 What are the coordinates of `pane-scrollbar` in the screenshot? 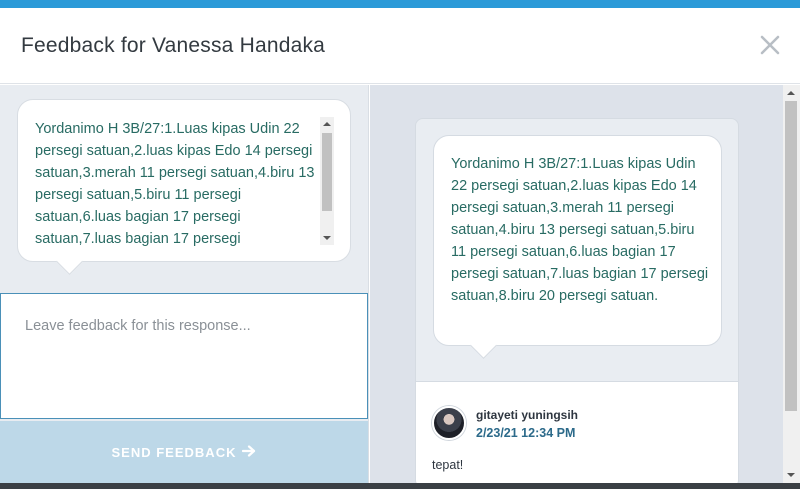 It's located at (791, 284).